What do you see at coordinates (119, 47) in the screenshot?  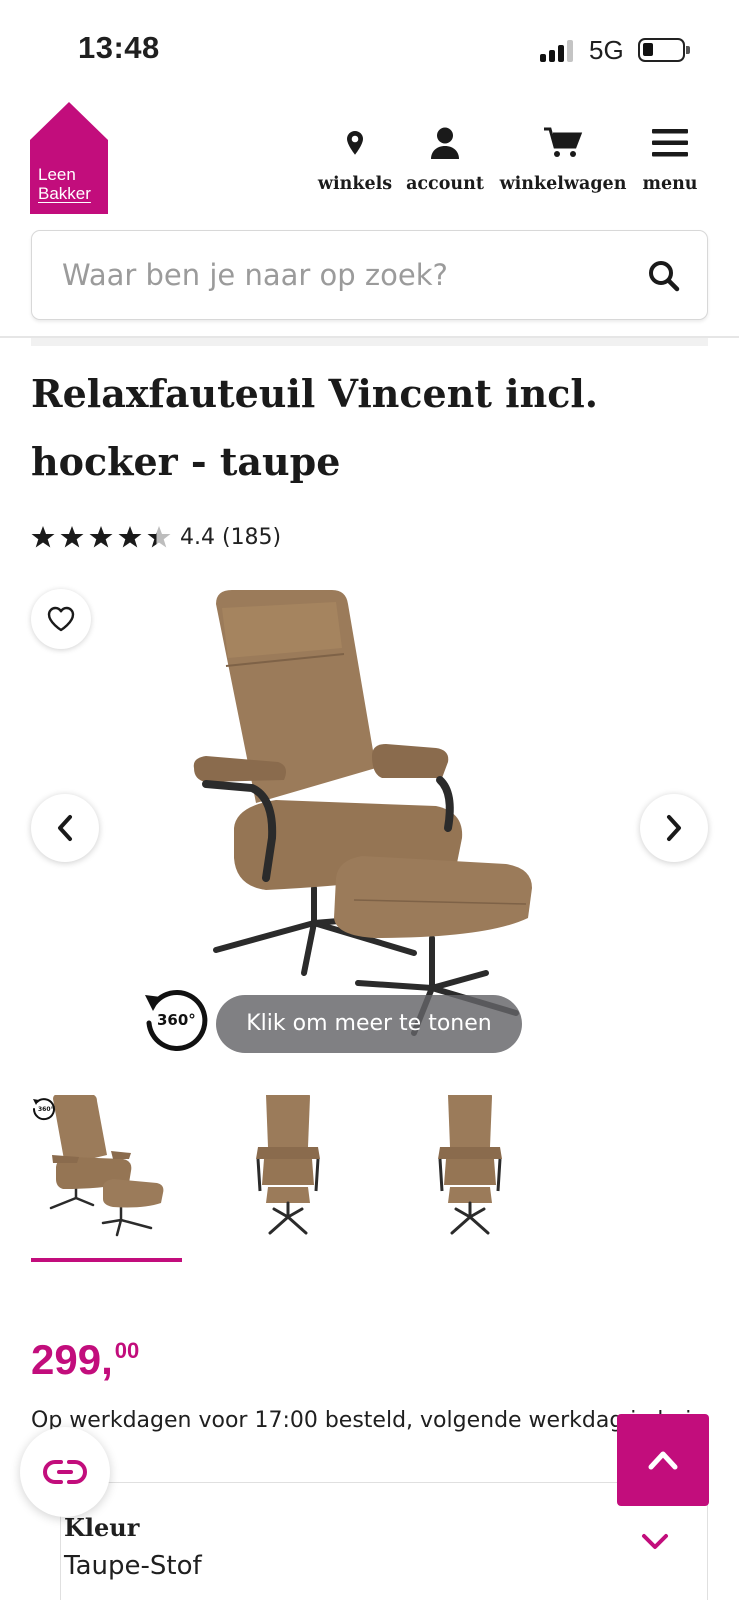 I see `status-time: 13:48` at bounding box center [119, 47].